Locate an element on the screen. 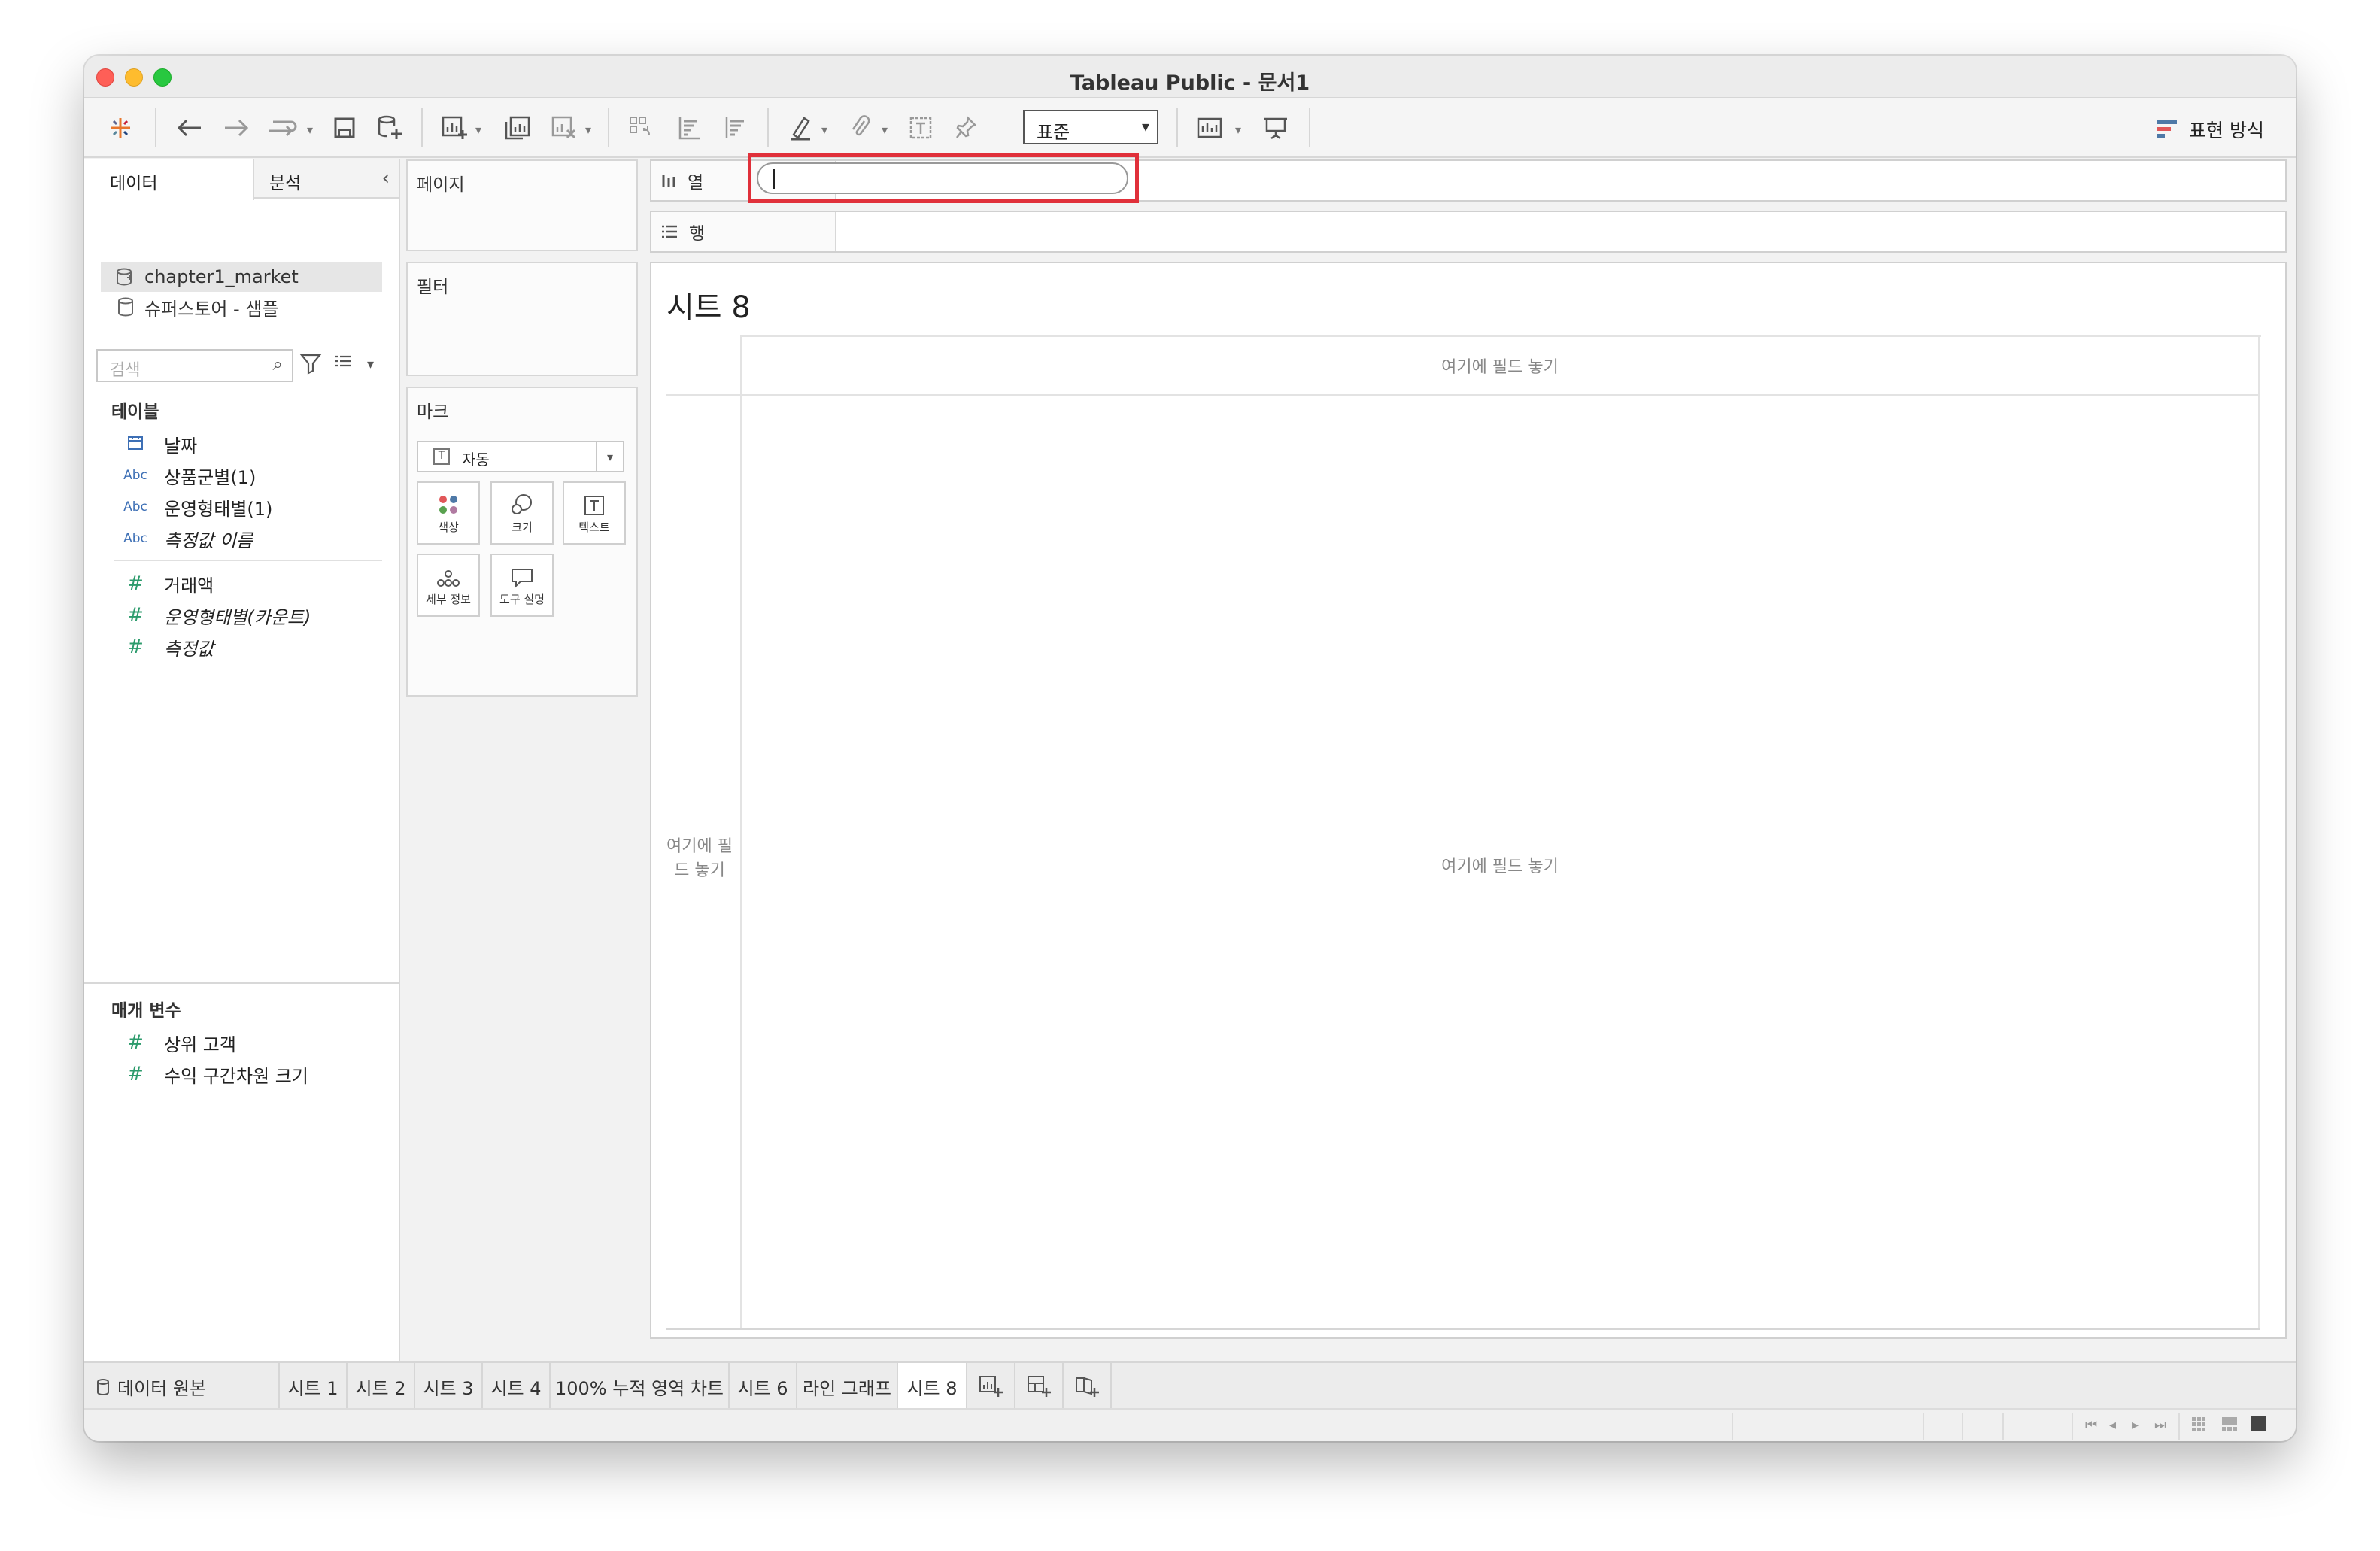  collapse-pane-icon: ‹ is located at coordinates (386, 178).